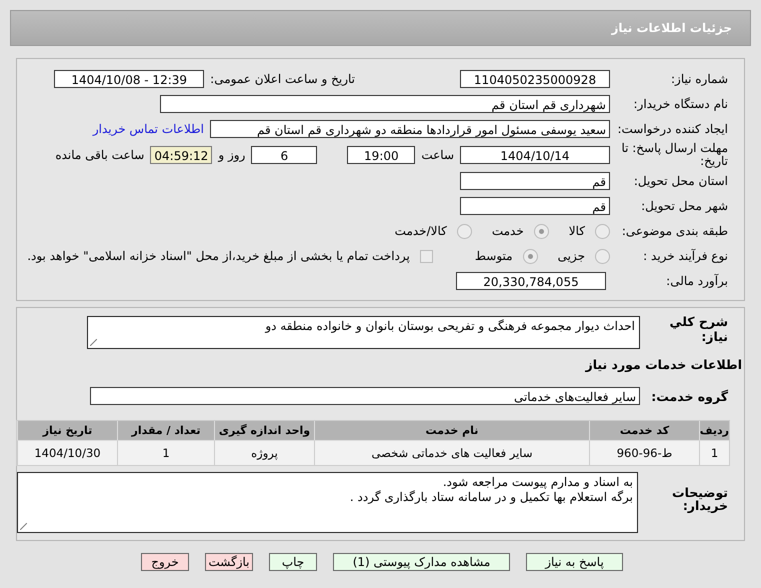 The height and width of the screenshot is (588, 761). I want to click on description-field: احداث دیوار مجموعه فرهنگی و تفریحی بوستان بانوان و خانواده منطقه دو, so click(363, 332).